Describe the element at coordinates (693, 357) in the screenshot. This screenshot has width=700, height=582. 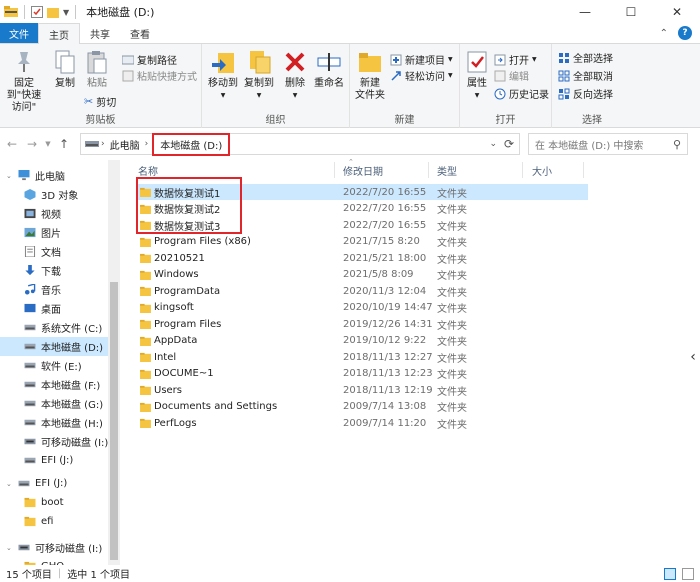
I see `preview-pane-toggle-icon: ‹` at that location.